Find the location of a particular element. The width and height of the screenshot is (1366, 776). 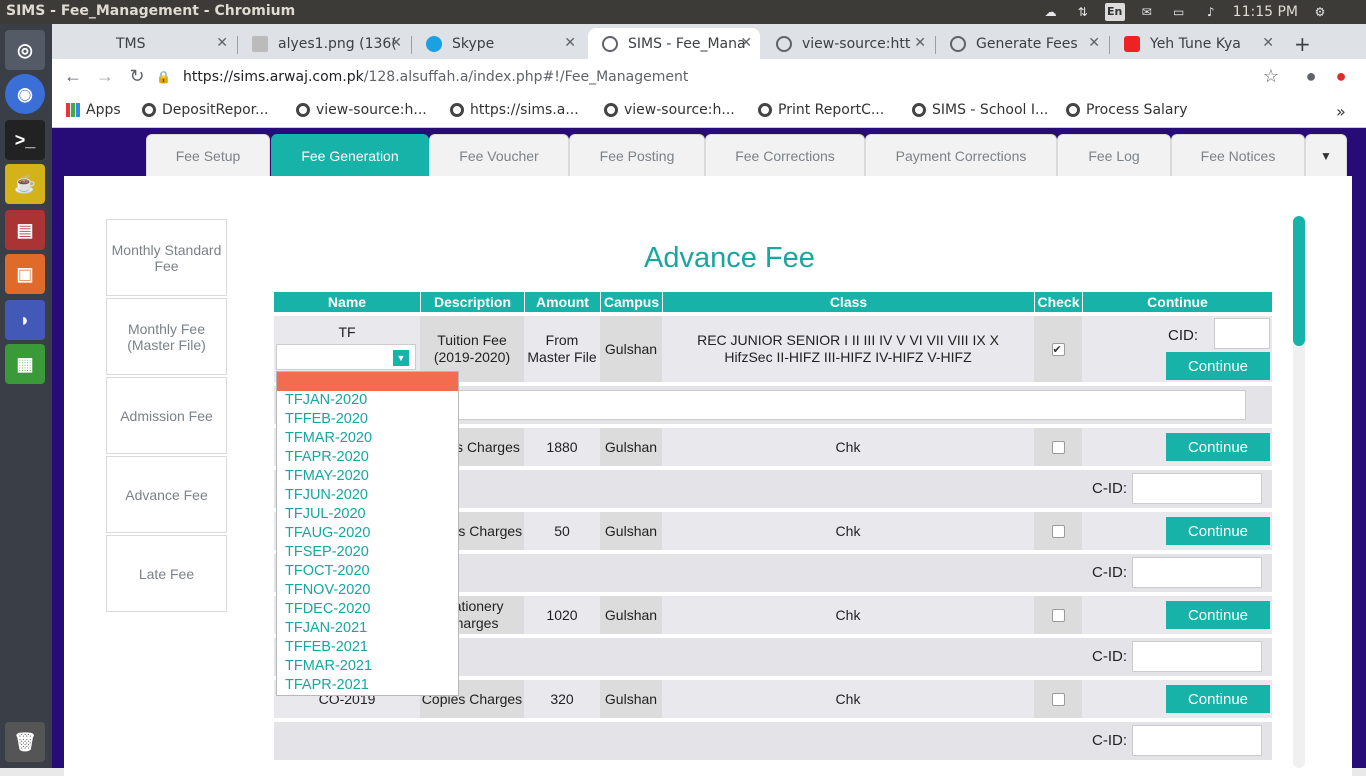

side-monthly-standard-fee: Monthly Standard Fee is located at coordinates (166, 257).